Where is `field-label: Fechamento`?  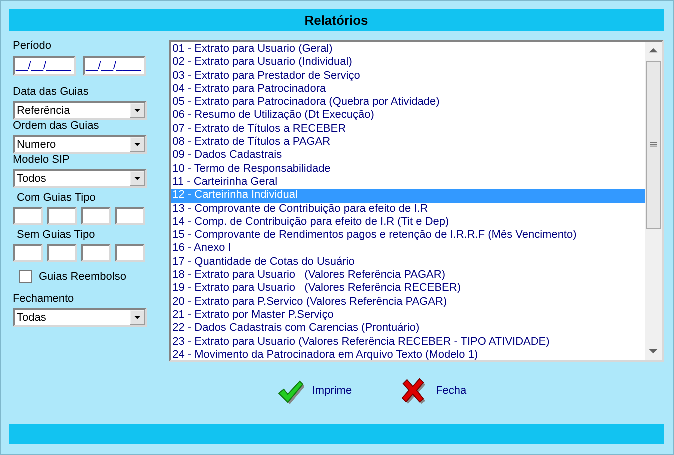
field-label: Fechamento is located at coordinates (44, 299).